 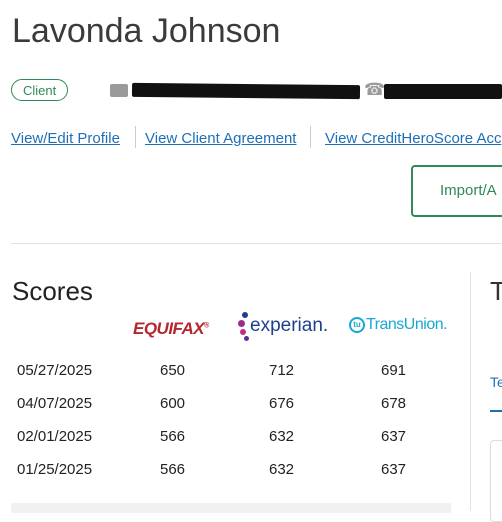 What do you see at coordinates (282, 403) in the screenshot?
I see `experian-score: 676` at bounding box center [282, 403].